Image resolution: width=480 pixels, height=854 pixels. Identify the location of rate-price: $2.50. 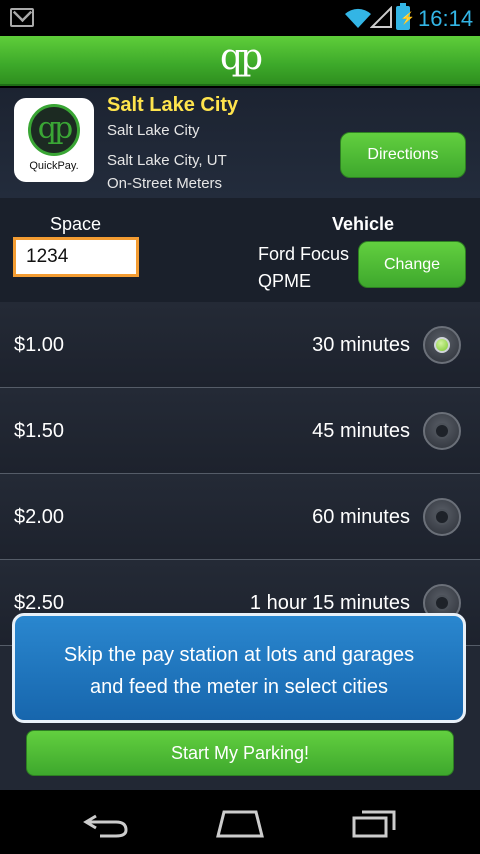
(39, 603).